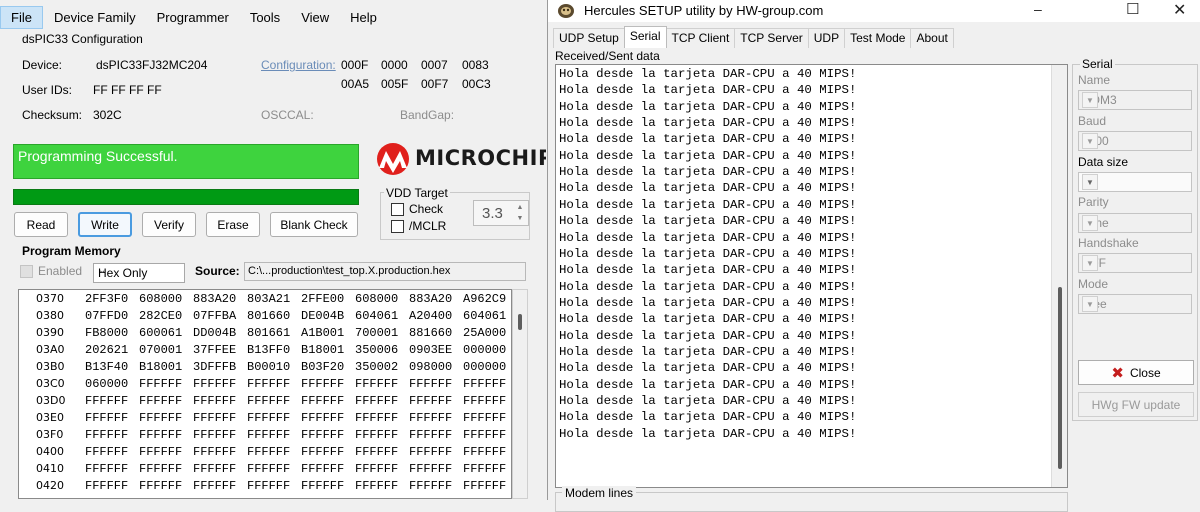 The width and height of the screenshot is (1200, 512). Describe the element at coordinates (314, 224) in the screenshot. I see `blank-check-button: Blank Check` at that location.